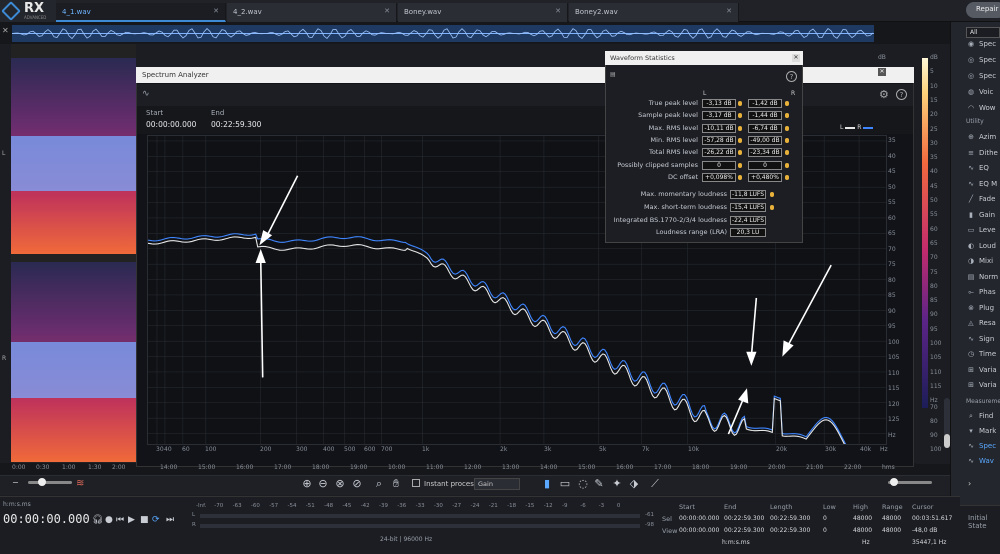  What do you see at coordinates (982, 277) in the screenshot?
I see `module-item: ▤ Norm` at bounding box center [982, 277].